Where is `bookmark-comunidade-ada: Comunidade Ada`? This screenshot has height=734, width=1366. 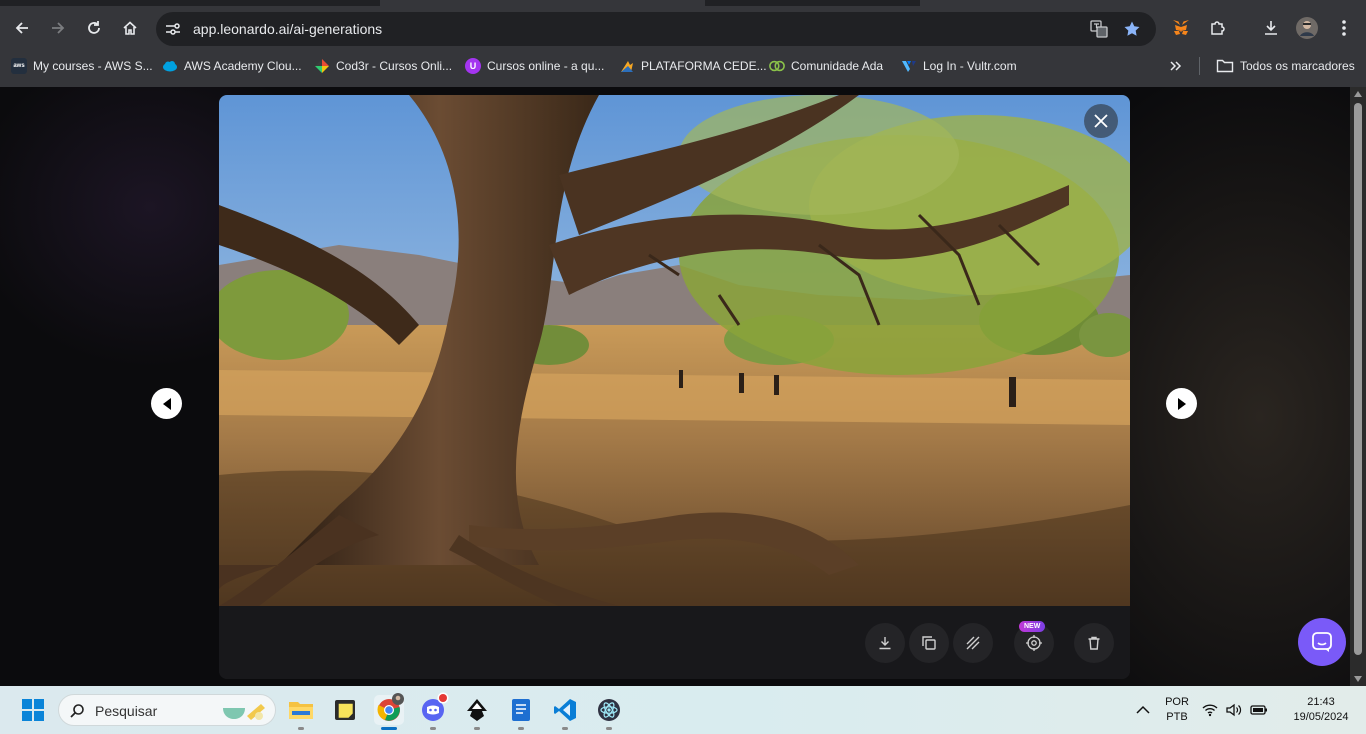 bookmark-comunidade-ada: Comunidade Ada is located at coordinates (826, 66).